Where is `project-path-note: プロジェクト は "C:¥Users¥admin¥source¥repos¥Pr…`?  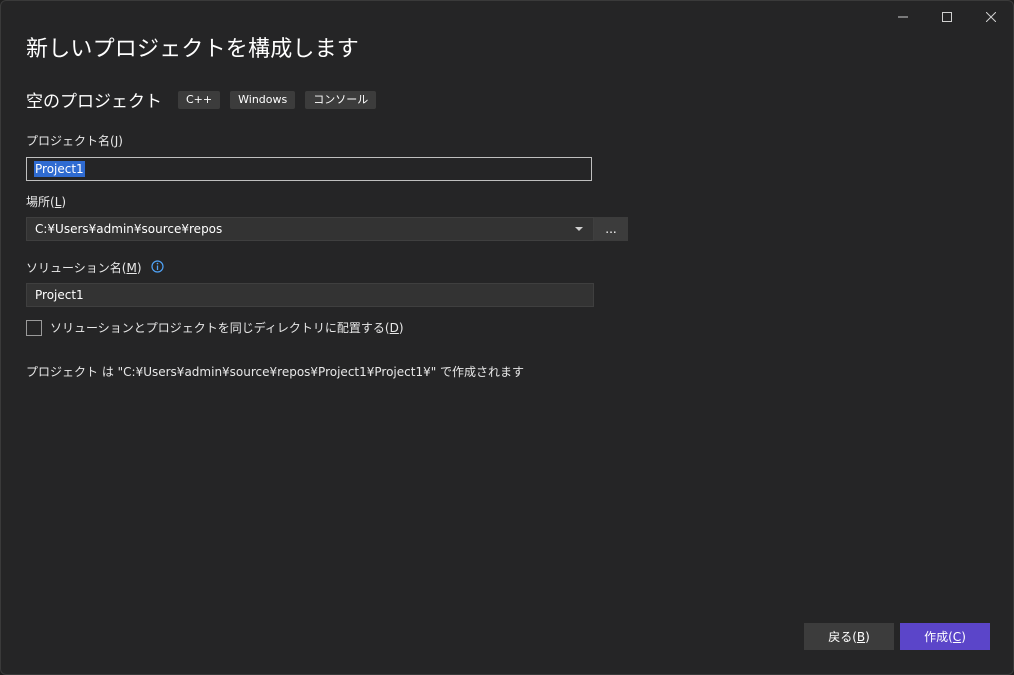 project-path-note: プロジェクト は "C:¥Users¥admin¥source¥repos¥Pr… is located at coordinates (275, 372).